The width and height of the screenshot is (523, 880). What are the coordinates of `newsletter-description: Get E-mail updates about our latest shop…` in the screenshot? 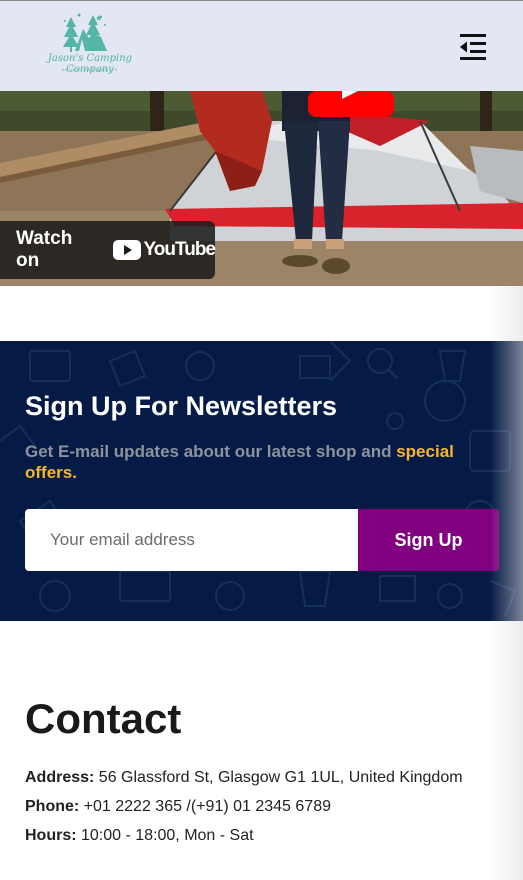 It's located at (260, 462).